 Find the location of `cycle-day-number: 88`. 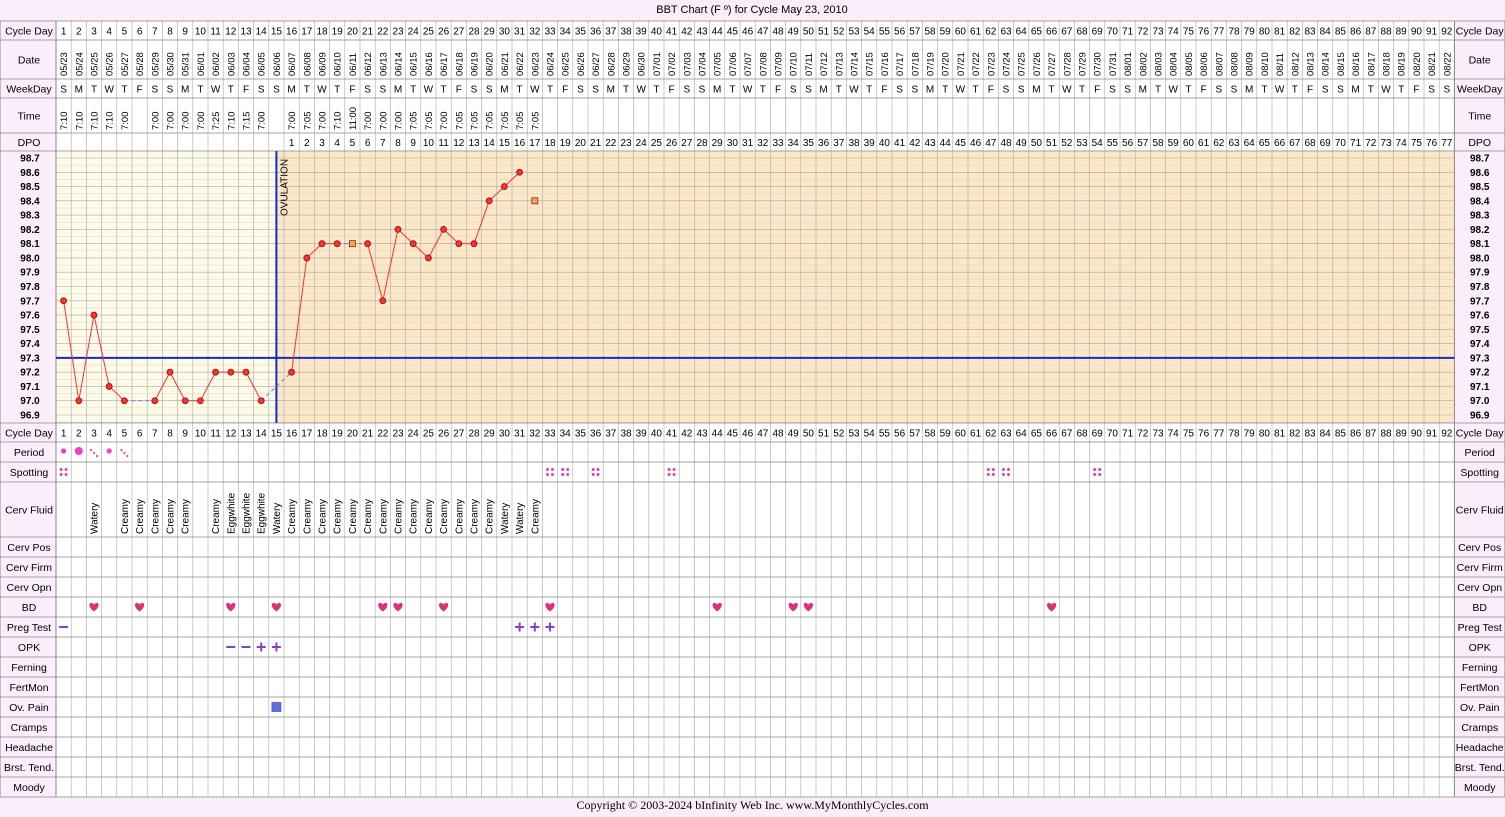

cycle-day-number: 88 is located at coordinates (1386, 32).